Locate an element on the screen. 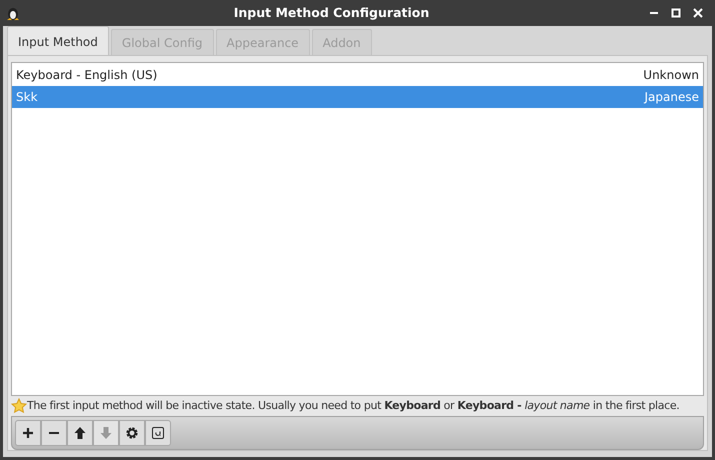  close-icon is located at coordinates (698, 13).